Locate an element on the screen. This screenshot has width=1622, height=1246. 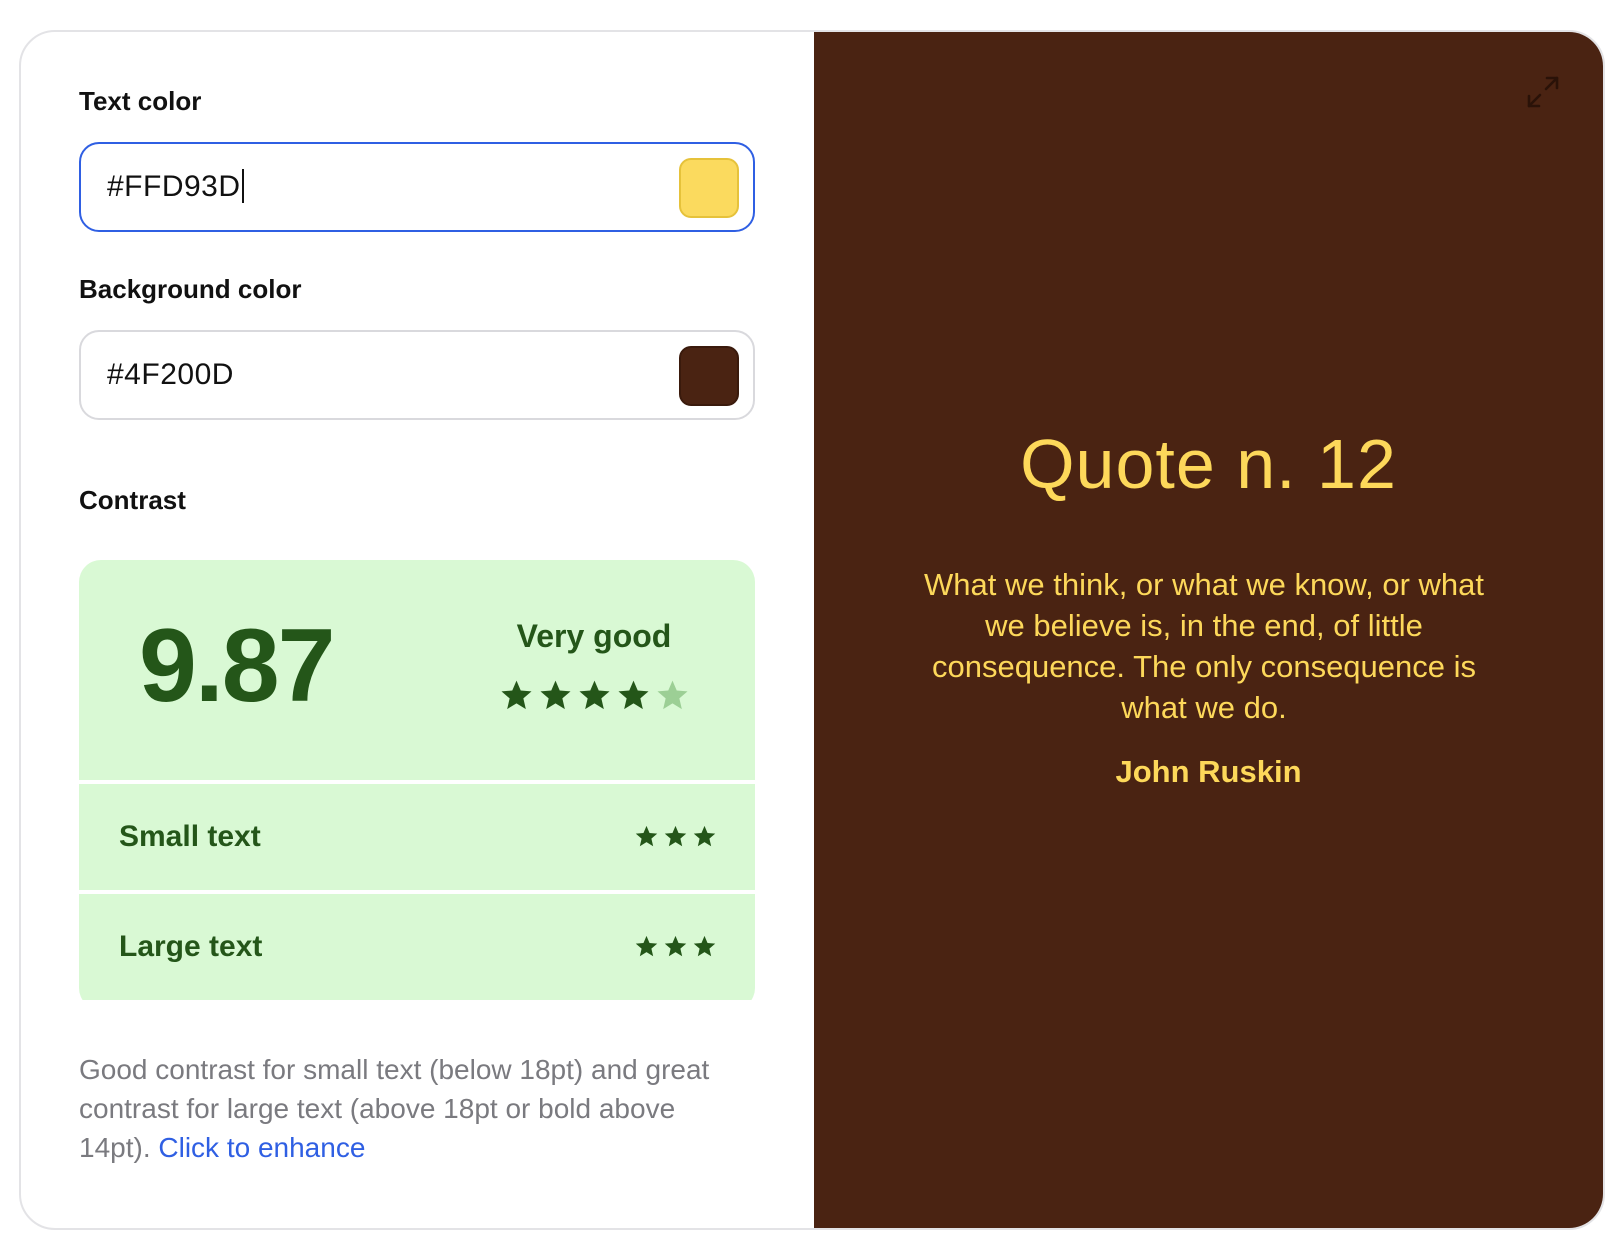
large-text-stars is located at coordinates (675, 946).